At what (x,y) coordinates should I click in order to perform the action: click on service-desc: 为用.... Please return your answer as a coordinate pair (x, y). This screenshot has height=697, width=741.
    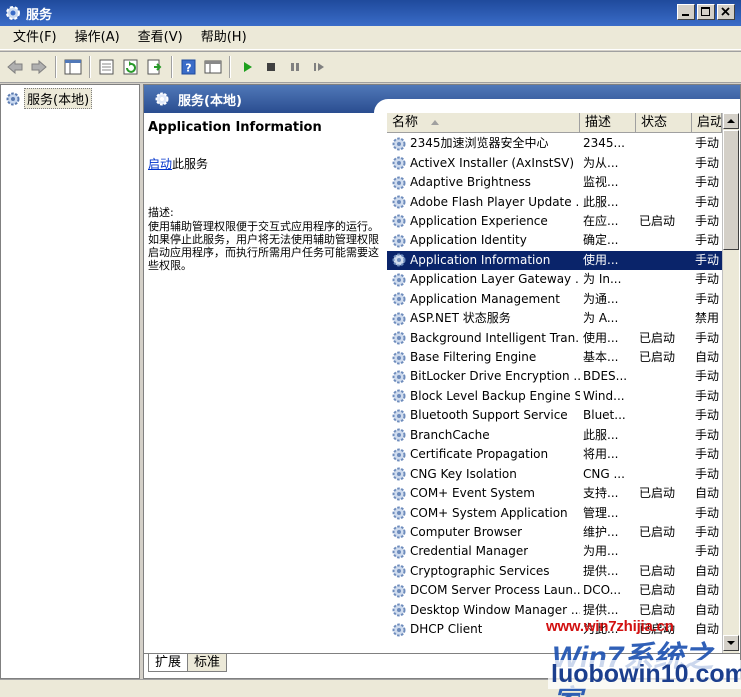
    Looking at the image, I should click on (601, 551).